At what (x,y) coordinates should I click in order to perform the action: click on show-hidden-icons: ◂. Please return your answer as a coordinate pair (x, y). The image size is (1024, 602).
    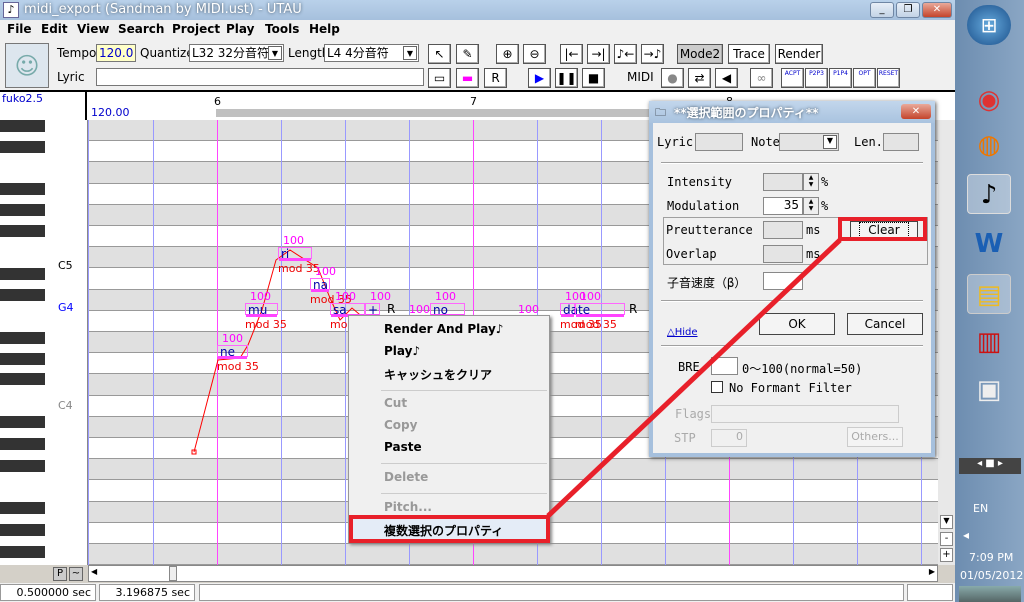
    Looking at the image, I should click on (966, 535).